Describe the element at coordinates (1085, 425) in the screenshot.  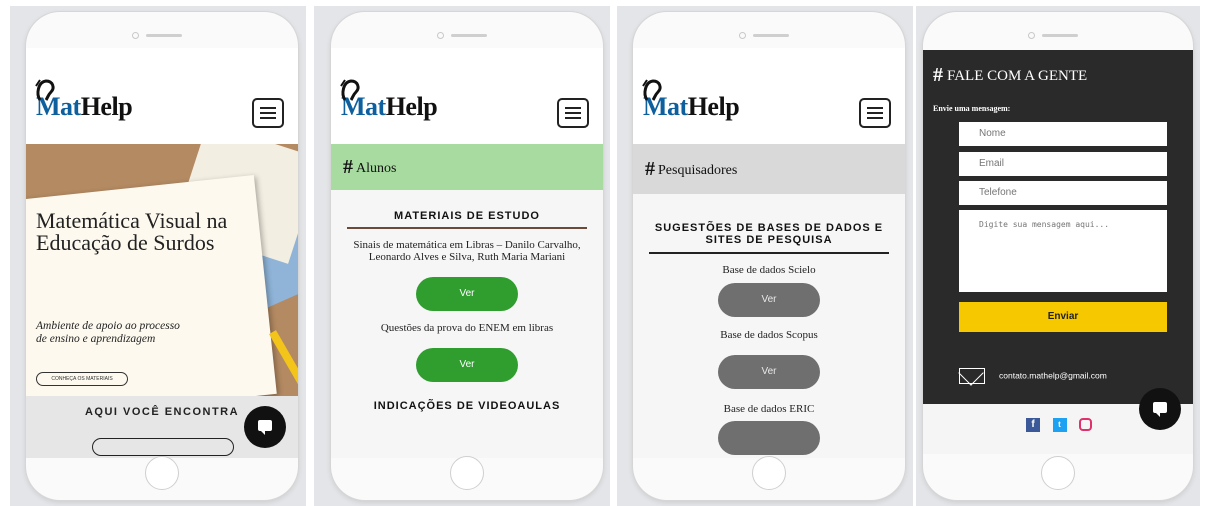
I see `instagram-icon` at that location.